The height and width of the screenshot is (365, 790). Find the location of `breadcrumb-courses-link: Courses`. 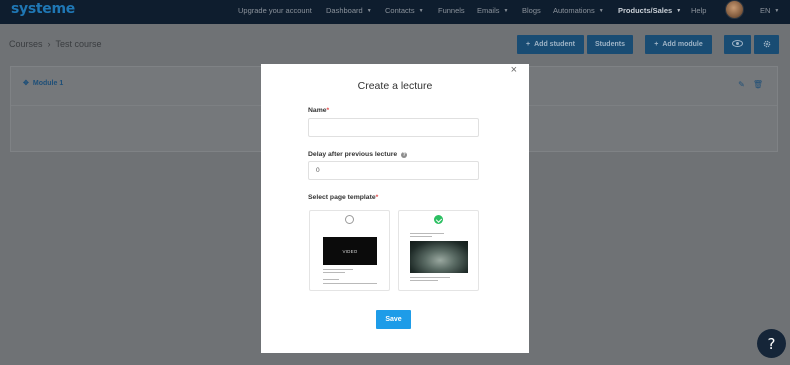

breadcrumb-courses-link: Courses is located at coordinates (26, 44).